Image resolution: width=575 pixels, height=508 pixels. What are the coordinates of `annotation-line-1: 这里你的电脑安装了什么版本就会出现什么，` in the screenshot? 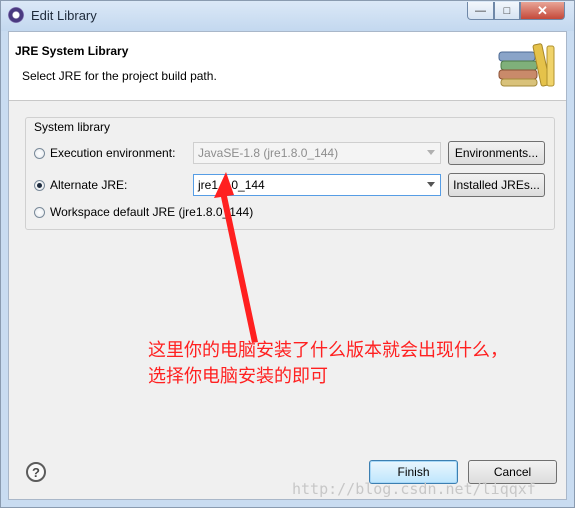 It's located at (328, 350).